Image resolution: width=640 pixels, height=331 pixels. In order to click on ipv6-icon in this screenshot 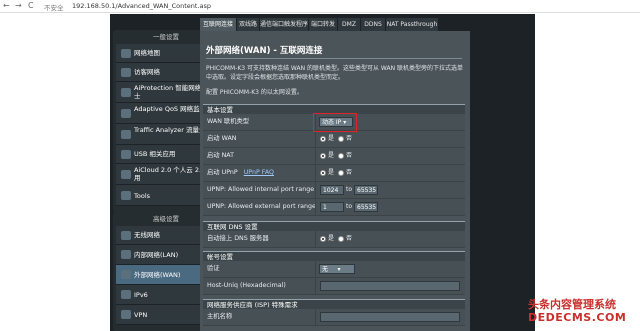, I will do `click(126, 294)`.